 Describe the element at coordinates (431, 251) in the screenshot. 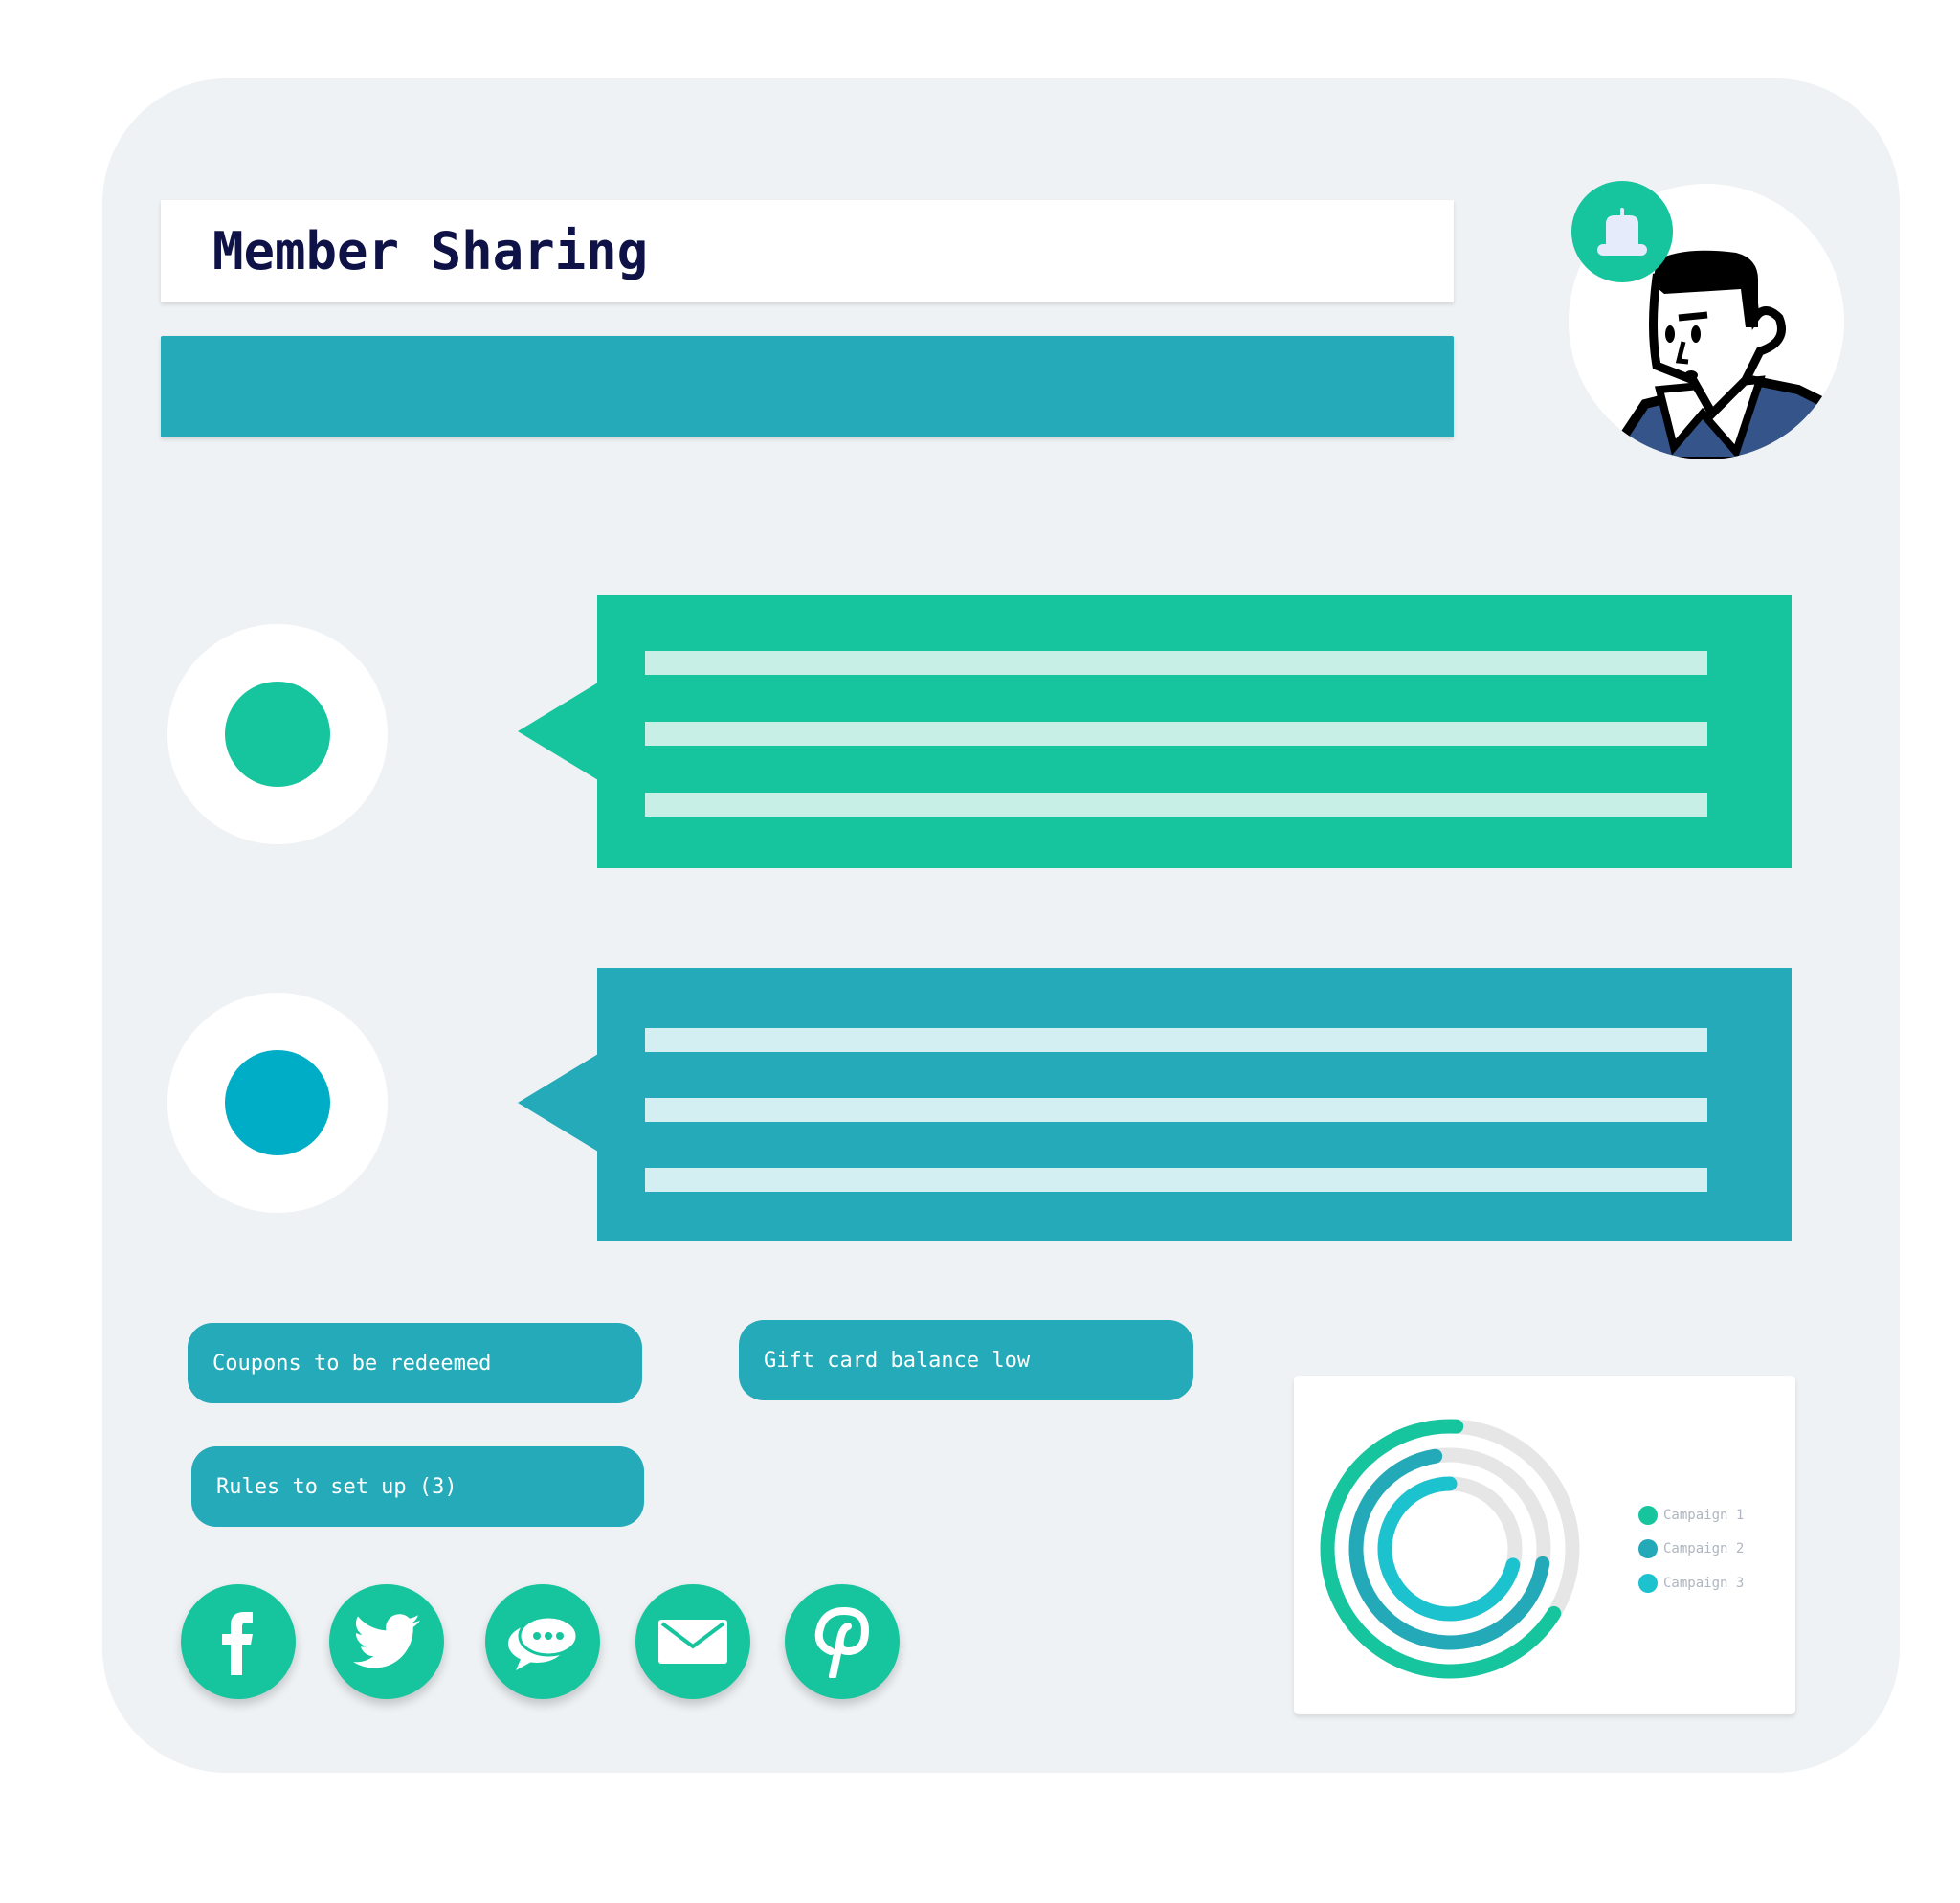

I see `page-title: Member Sharing` at that location.